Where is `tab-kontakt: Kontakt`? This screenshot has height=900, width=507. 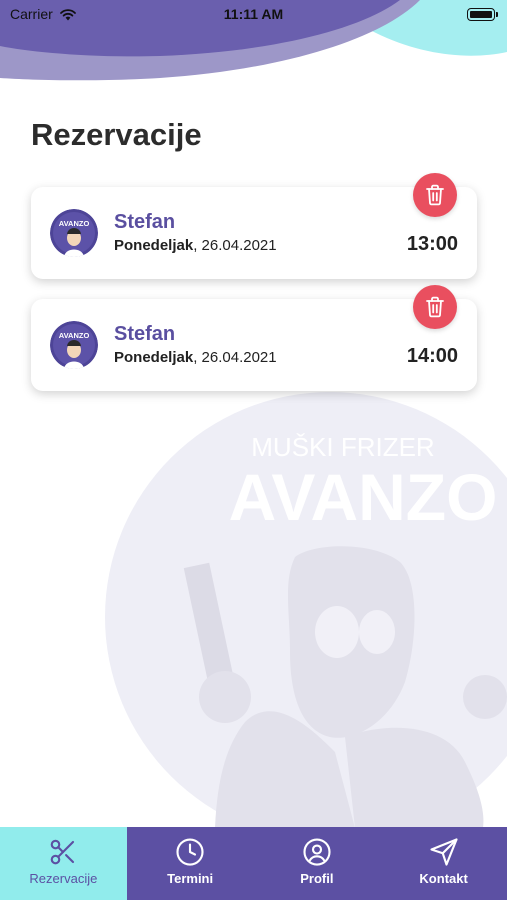
tab-kontakt: Kontakt is located at coordinates (443, 863).